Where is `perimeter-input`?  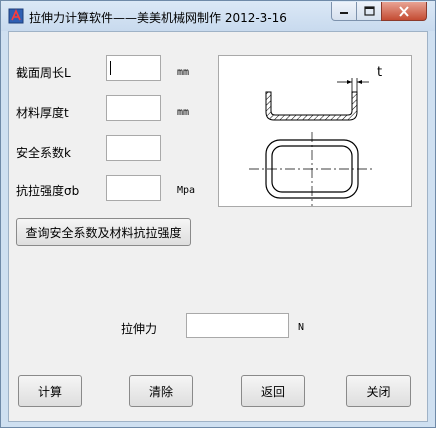 perimeter-input is located at coordinates (133, 68).